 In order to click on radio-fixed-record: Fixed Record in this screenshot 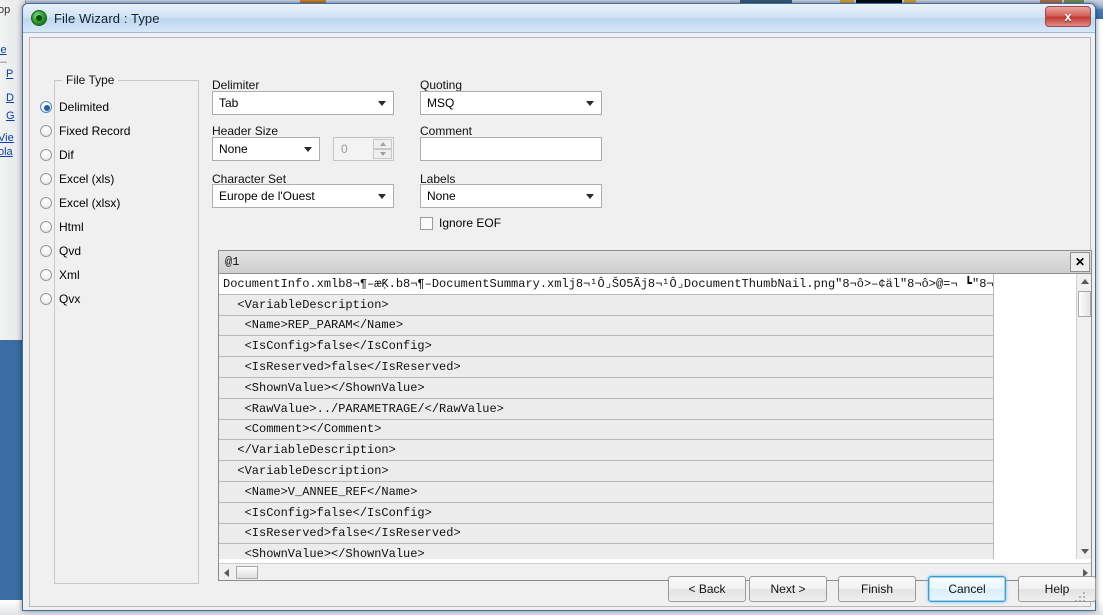, I will do `click(85, 131)`.